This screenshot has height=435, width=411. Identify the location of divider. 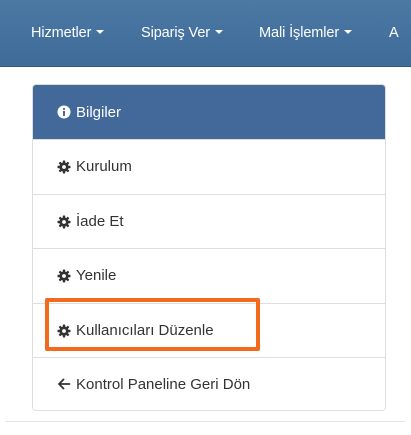
(205, 421).